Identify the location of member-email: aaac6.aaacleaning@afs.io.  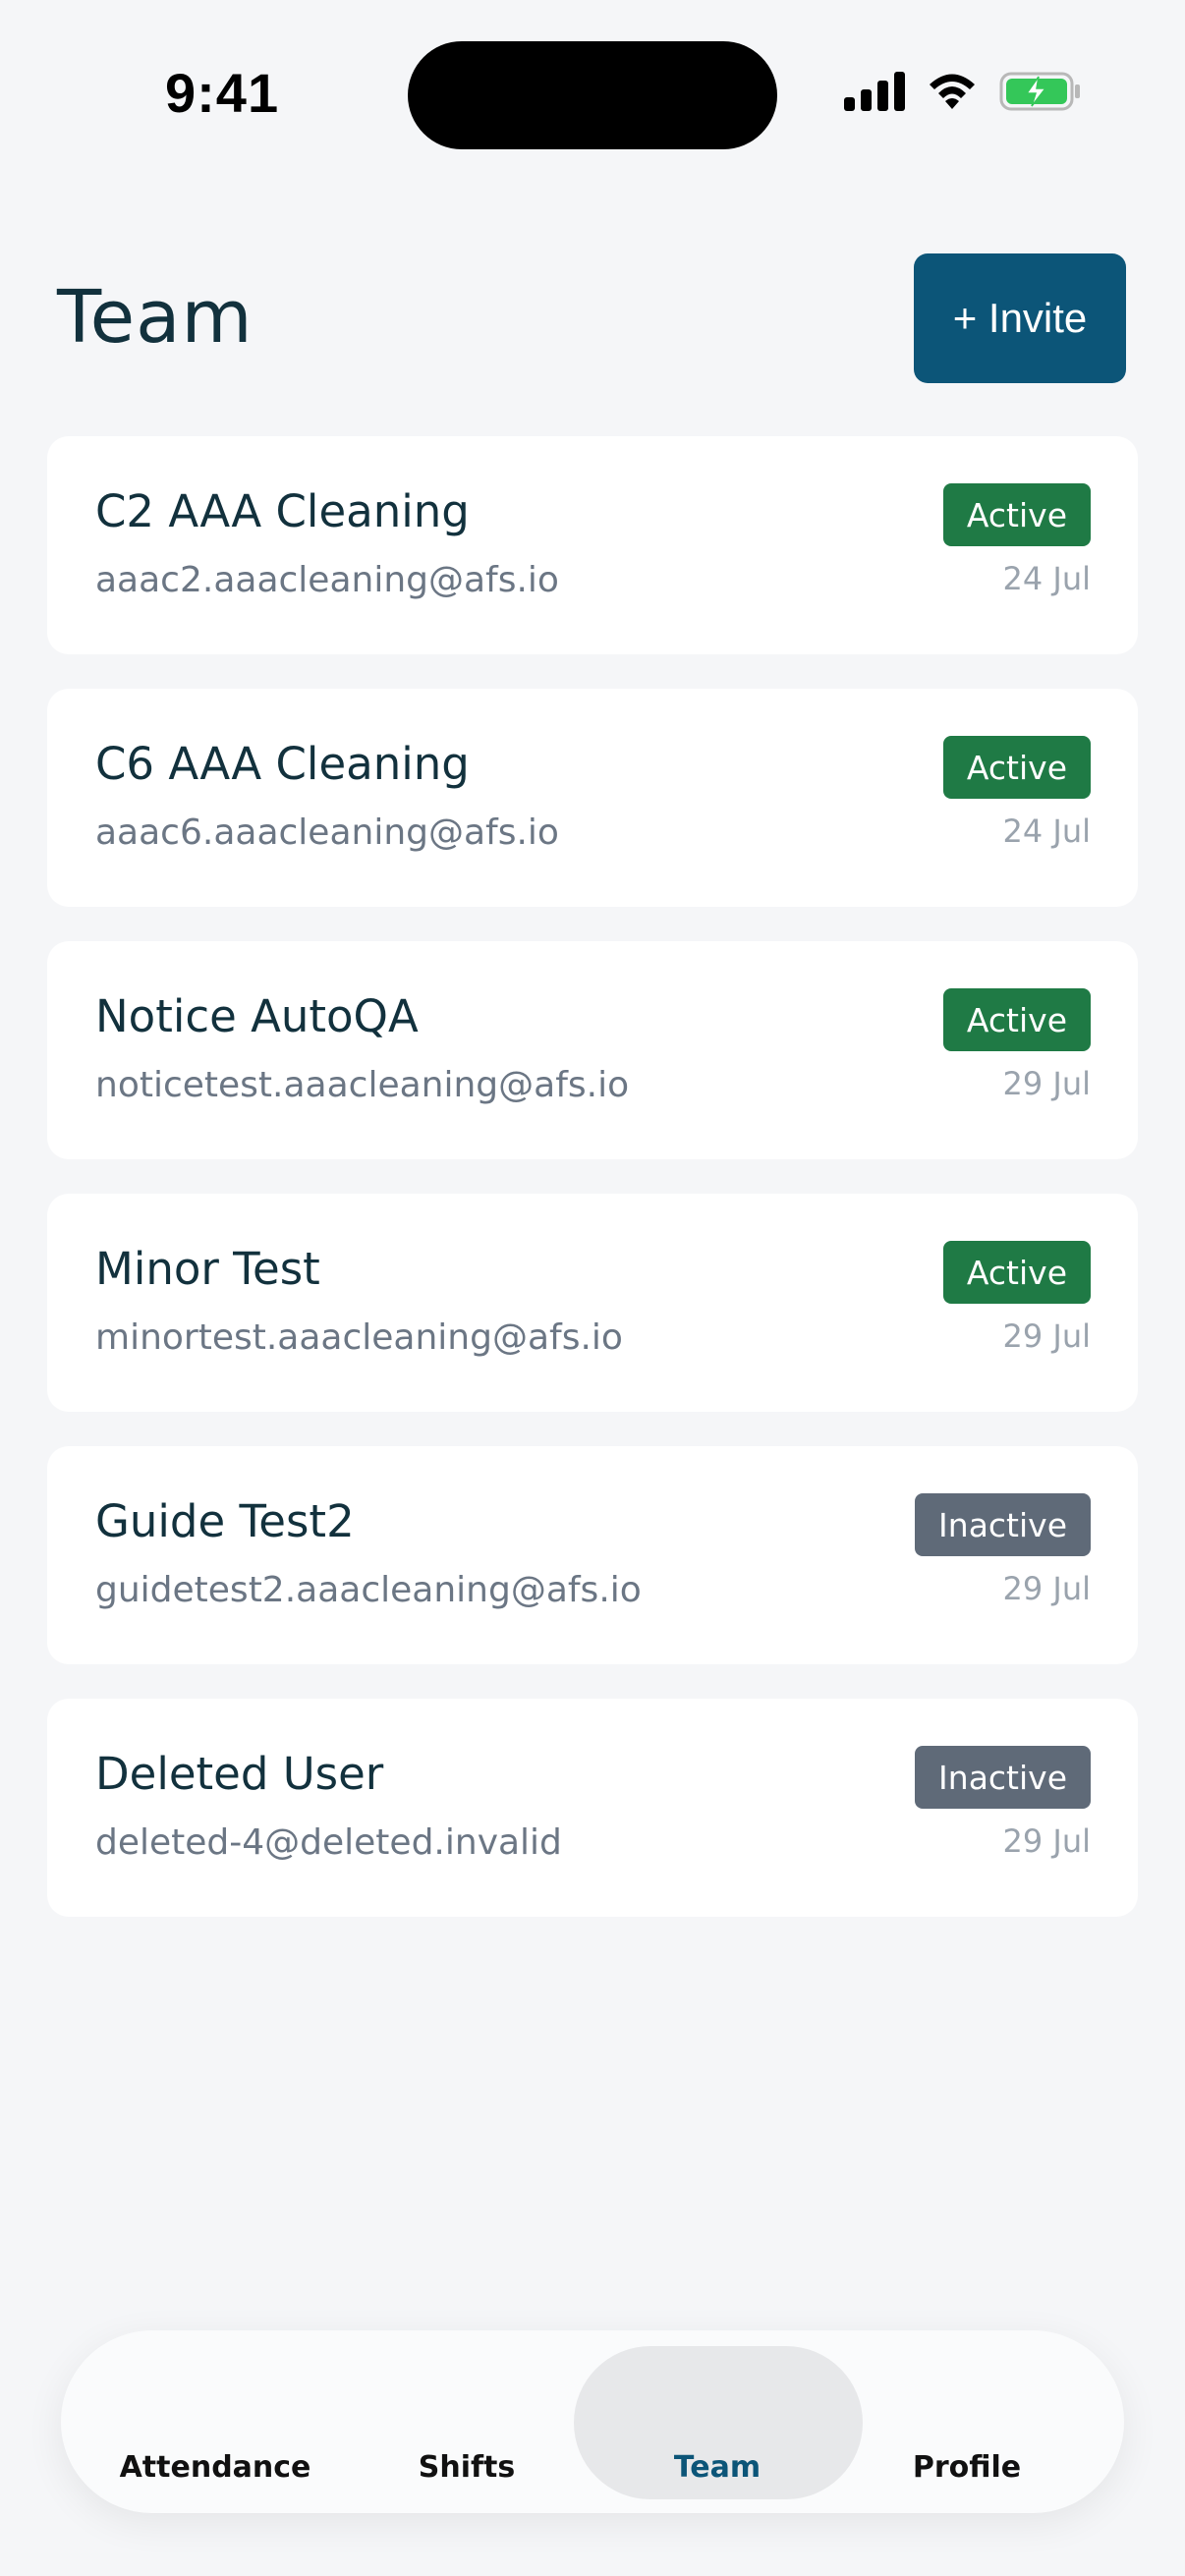
(327, 832).